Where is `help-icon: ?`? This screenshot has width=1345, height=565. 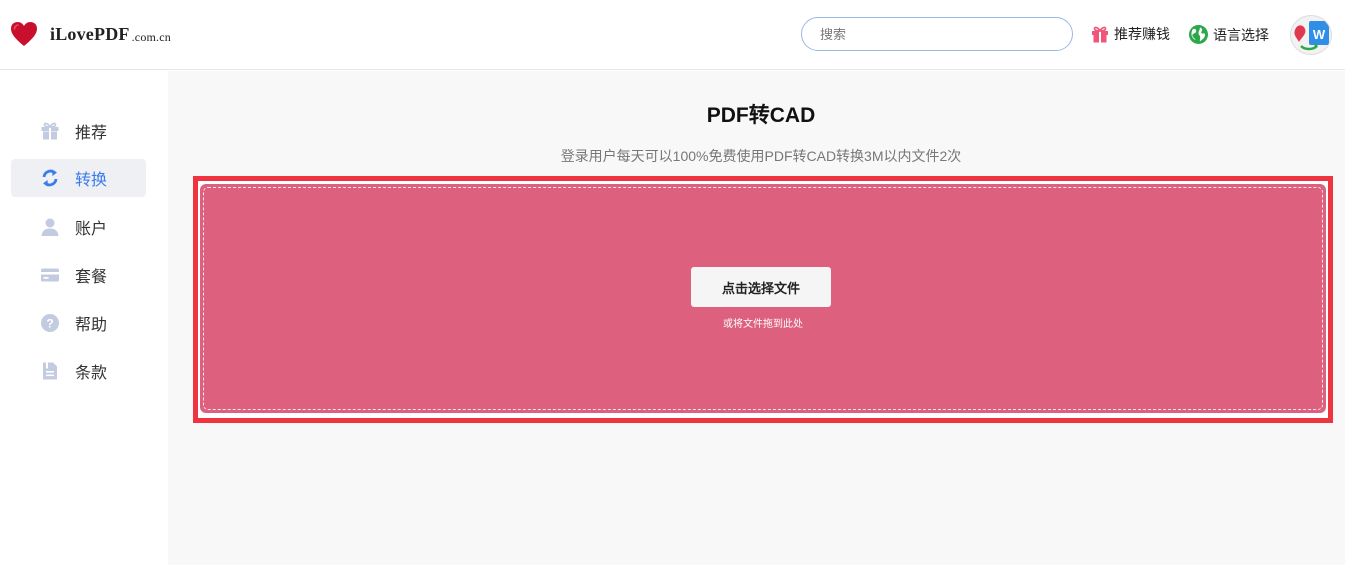
help-icon: ? is located at coordinates (50, 323).